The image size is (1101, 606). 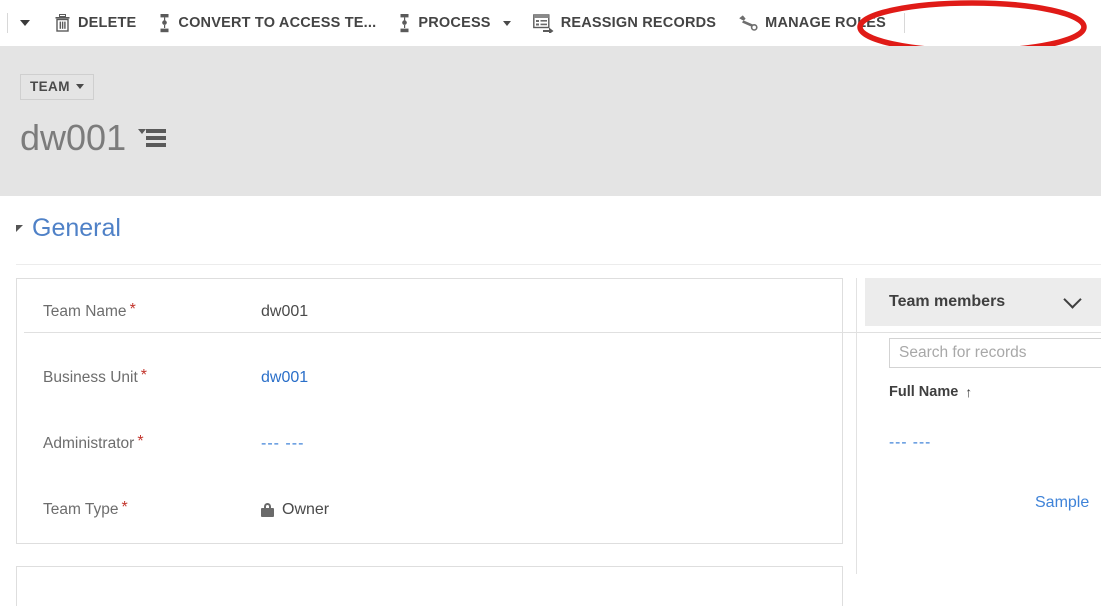 I want to click on wrench-icon, so click(x=748, y=22).